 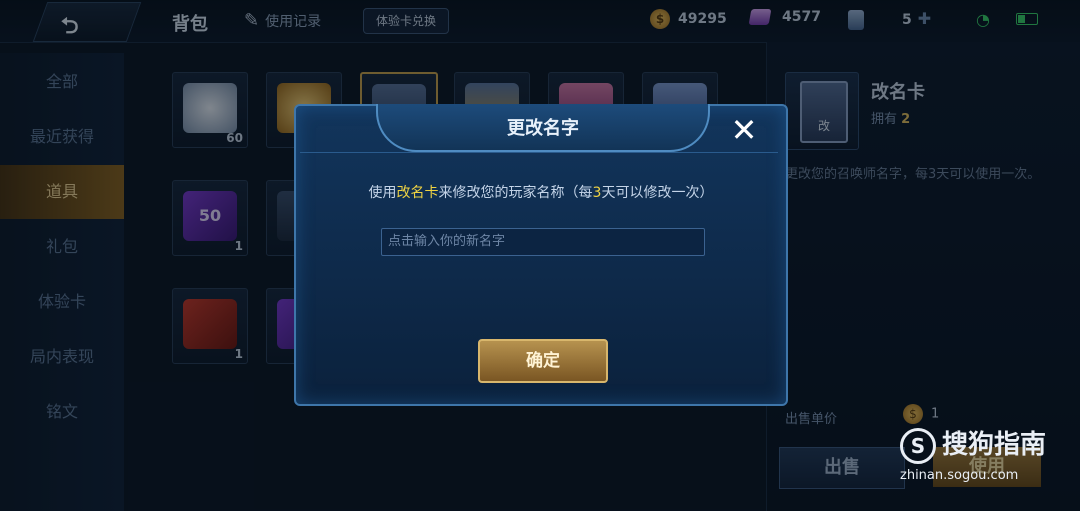 I want to click on divider, so click(x=539, y=152).